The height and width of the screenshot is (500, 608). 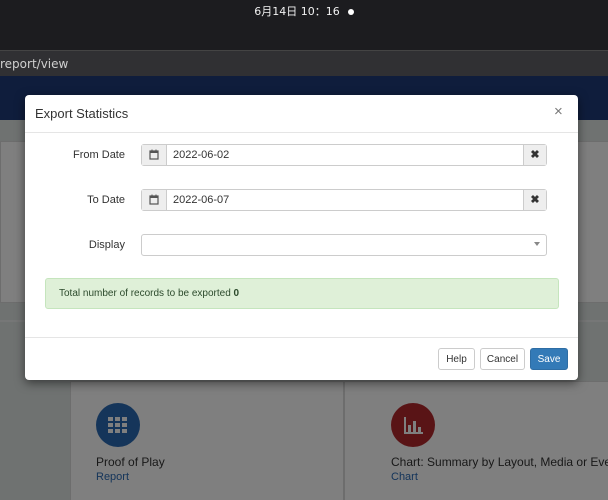 What do you see at coordinates (344, 155) in the screenshot?
I see `from-date-input-group: 2022-06-02 ✖` at bounding box center [344, 155].